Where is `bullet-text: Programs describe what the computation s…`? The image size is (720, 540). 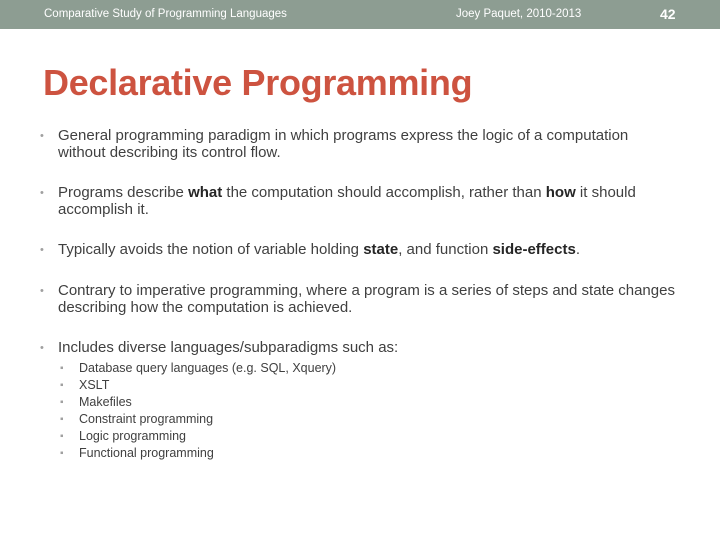 bullet-text: Programs describe what the computation s… is located at coordinates (347, 201).